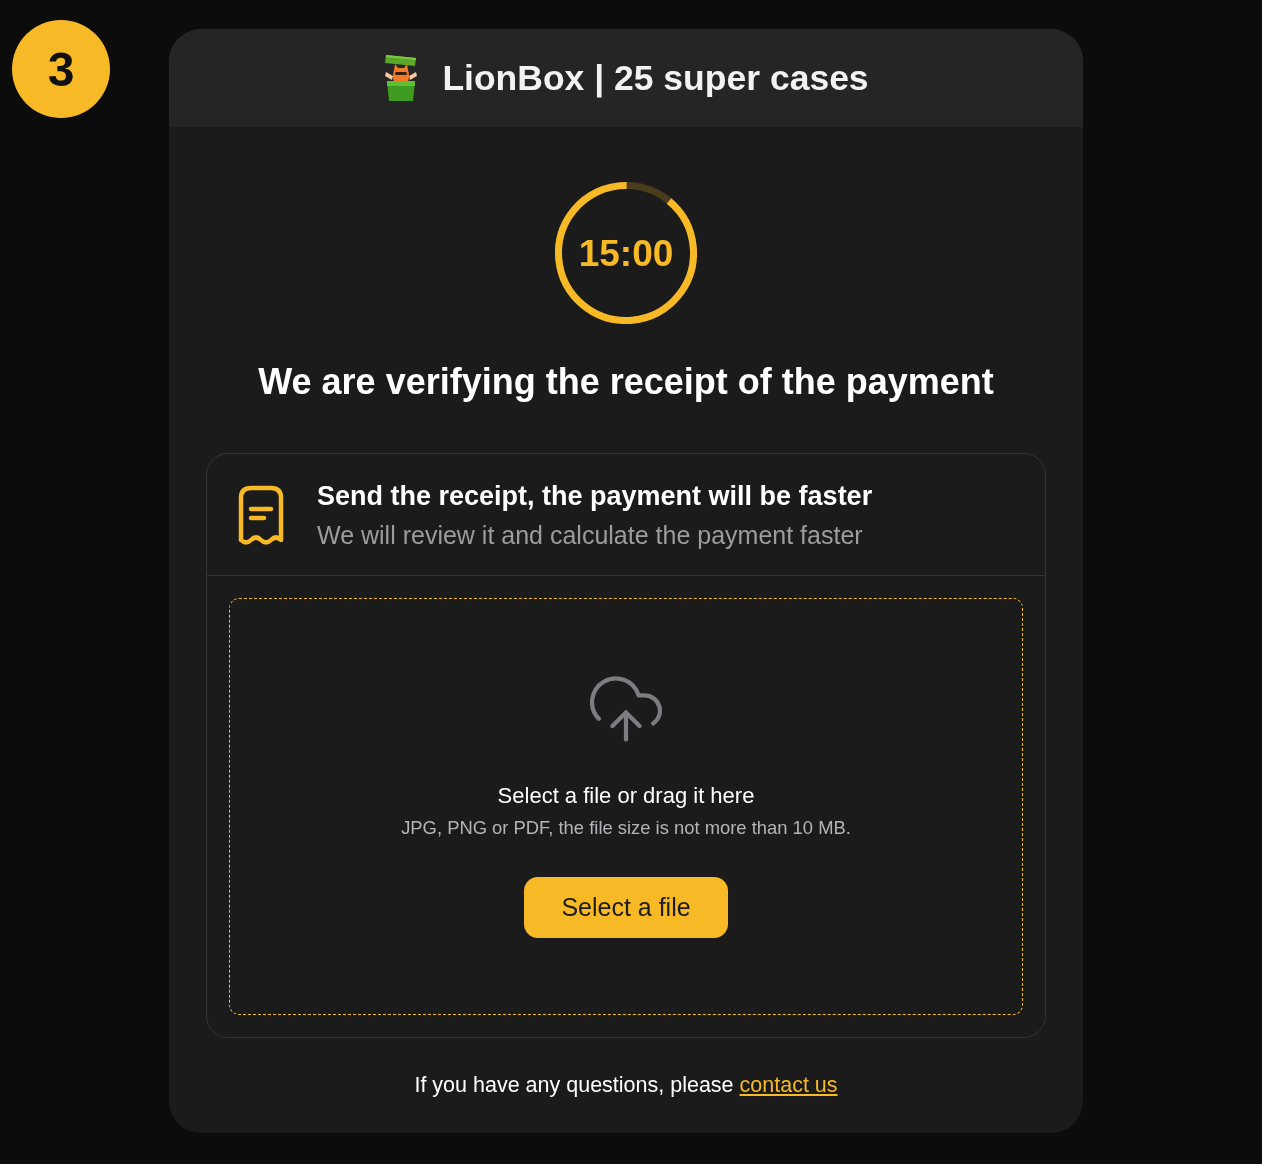 This screenshot has width=1262, height=1164. What do you see at coordinates (626, 1085) in the screenshot?
I see `help-text: If you have any questions, please contact us` at bounding box center [626, 1085].